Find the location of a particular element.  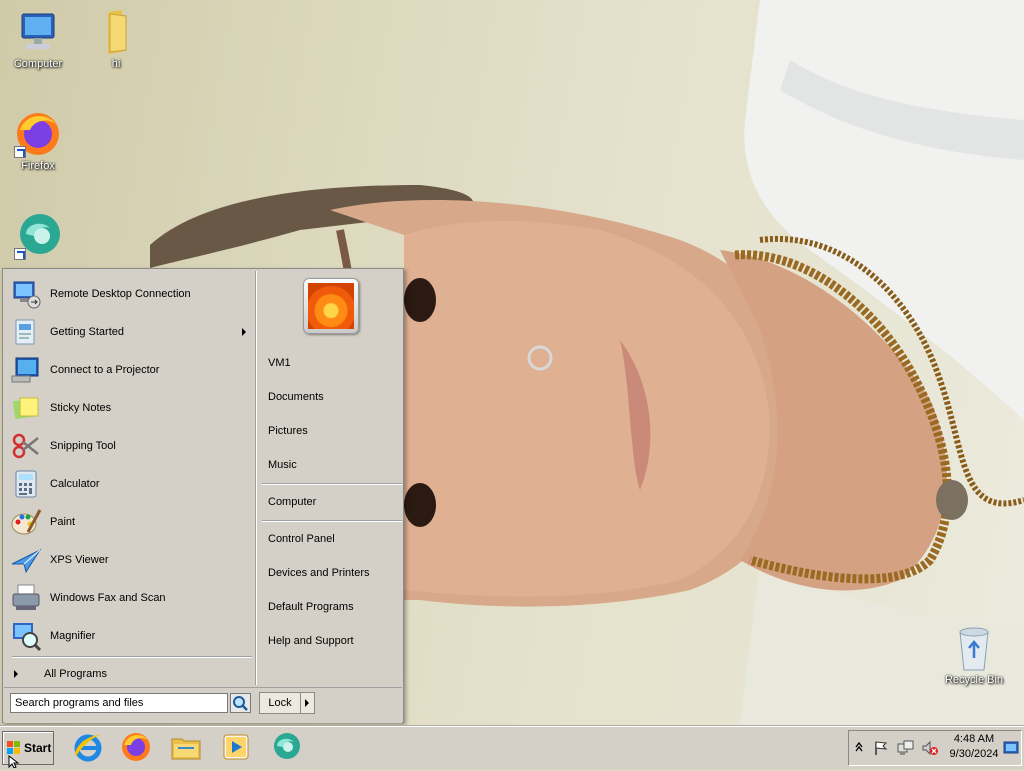

getting-started-icon is located at coordinates (26, 332).